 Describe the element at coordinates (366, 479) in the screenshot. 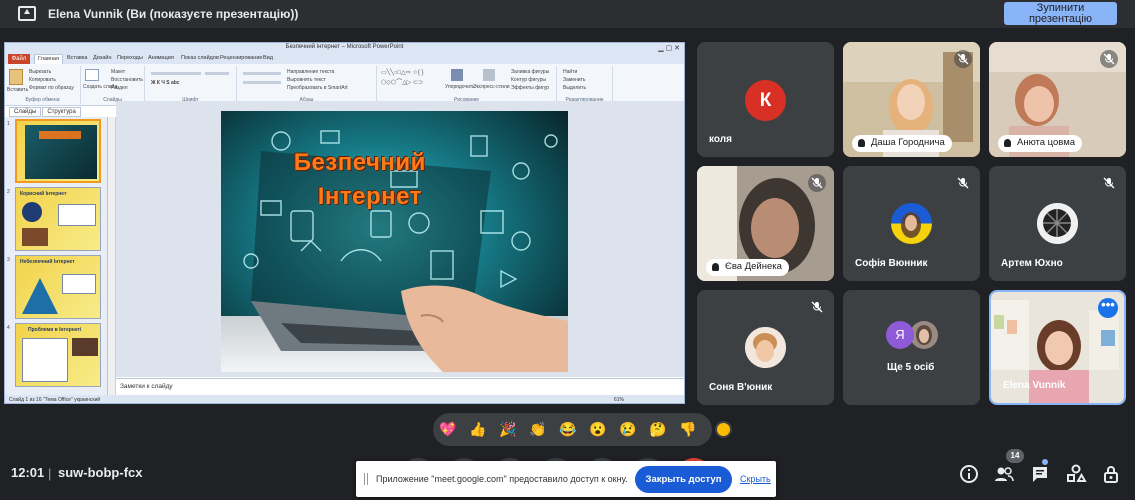

I see `drag-handle-icon` at that location.